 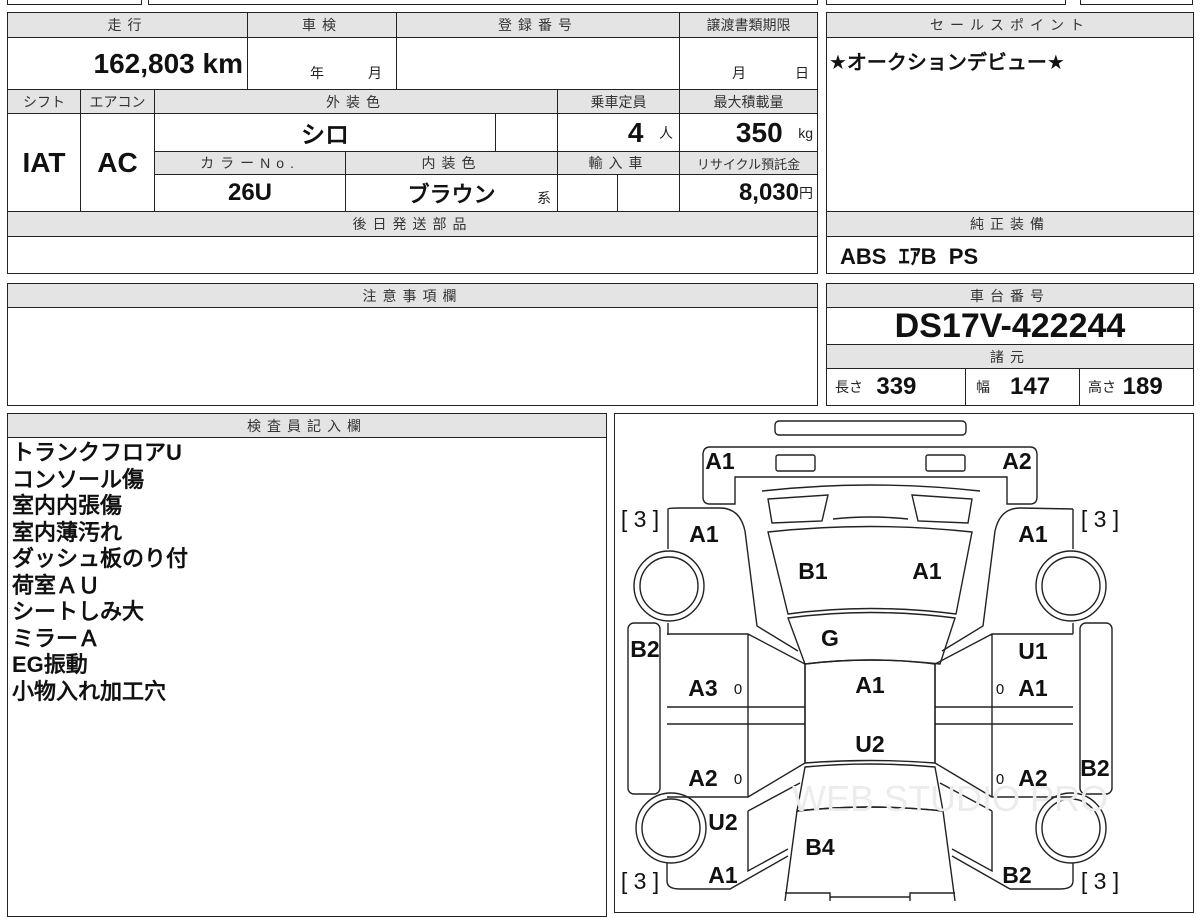 What do you see at coordinates (538, 25) in the screenshot?
I see `registration-header: 登録番号` at bounding box center [538, 25].